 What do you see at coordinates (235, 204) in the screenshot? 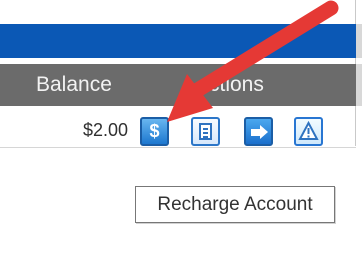
I see `recharge-account-tooltip: Recharge Account` at bounding box center [235, 204].